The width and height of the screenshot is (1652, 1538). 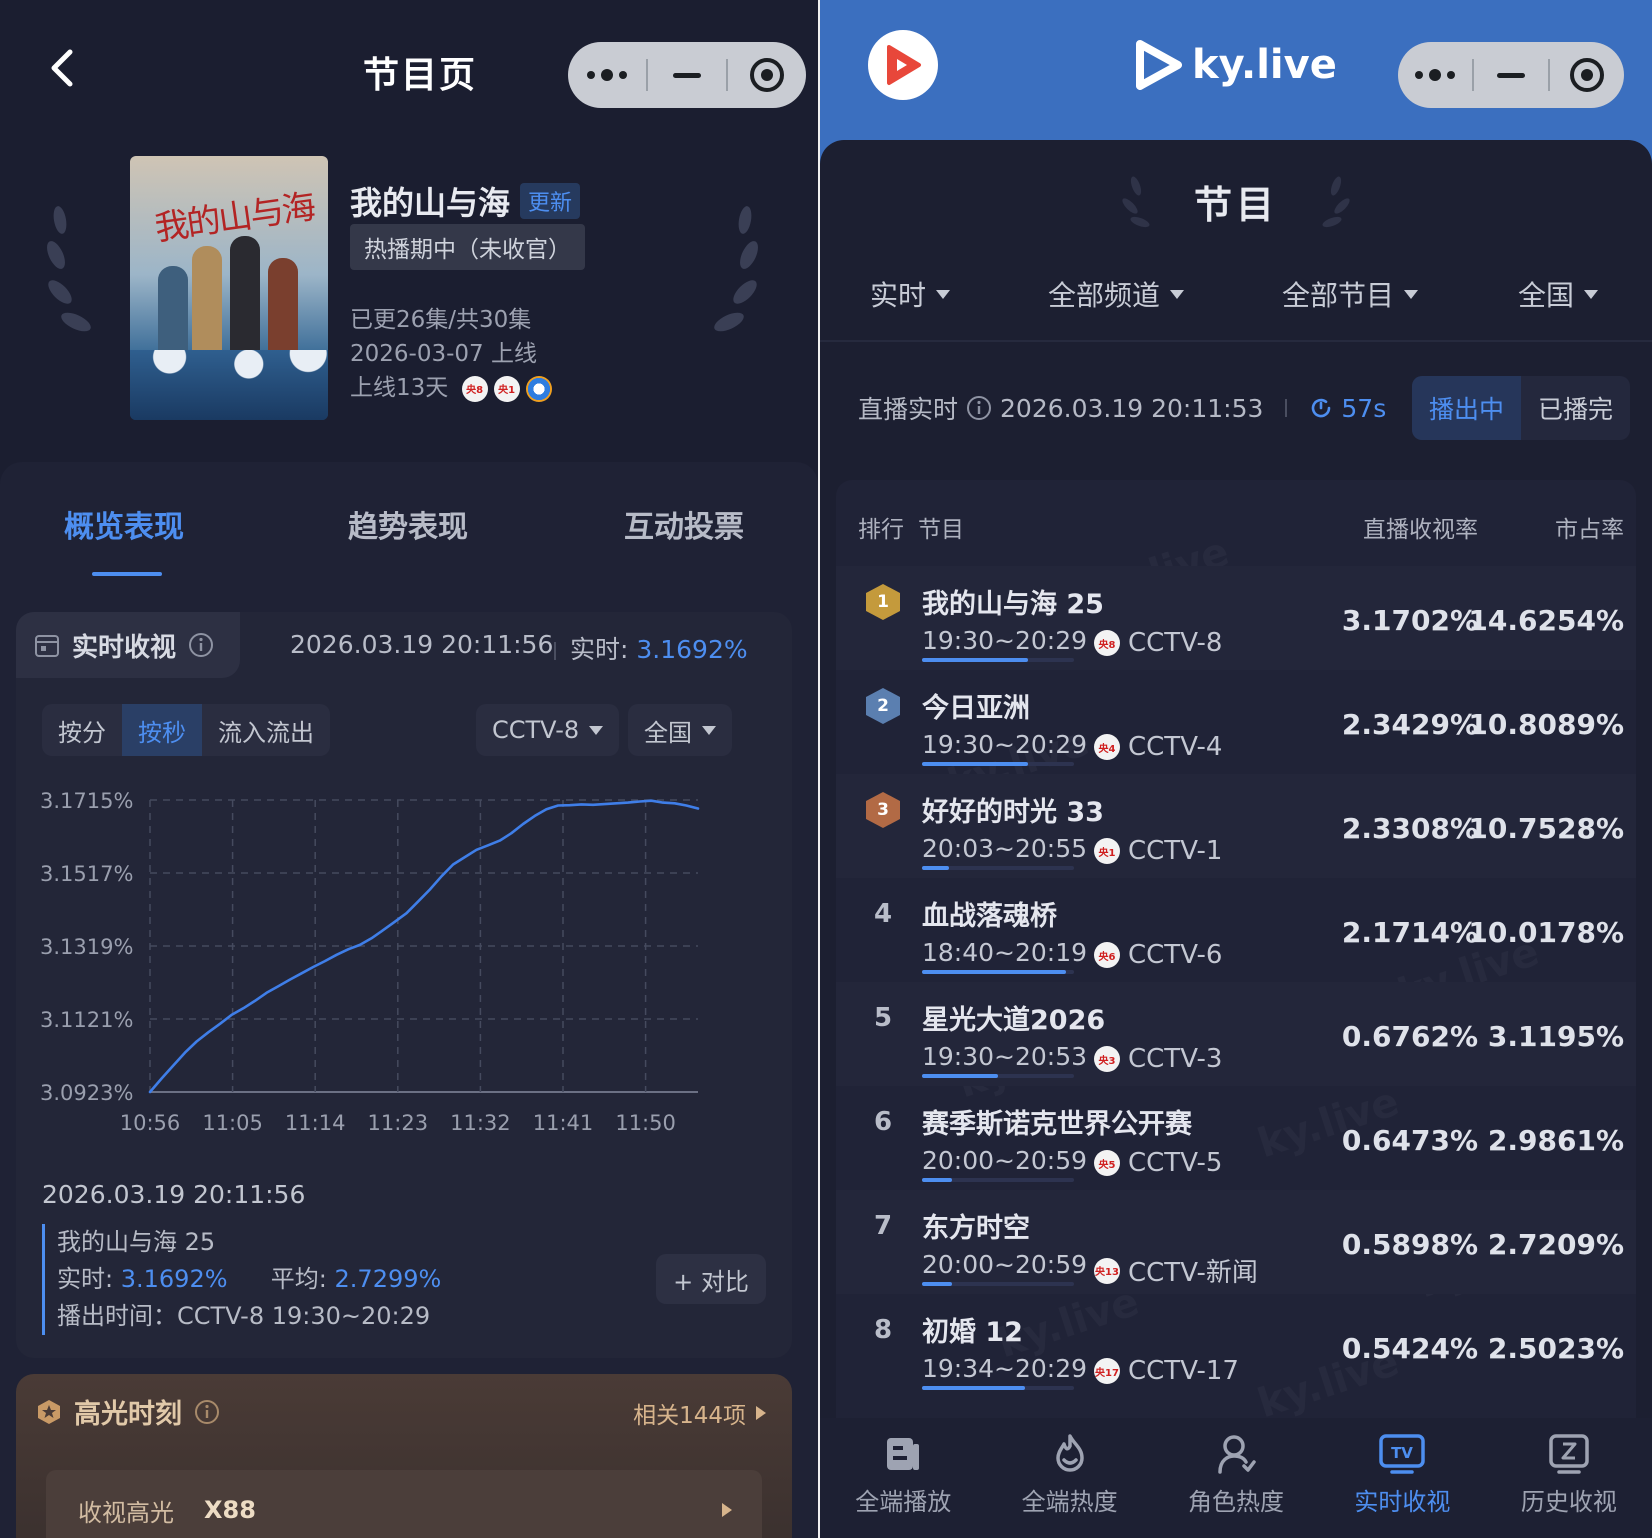 I want to click on tab-all-heat: 全端热度, so click(x=1069, y=1478).